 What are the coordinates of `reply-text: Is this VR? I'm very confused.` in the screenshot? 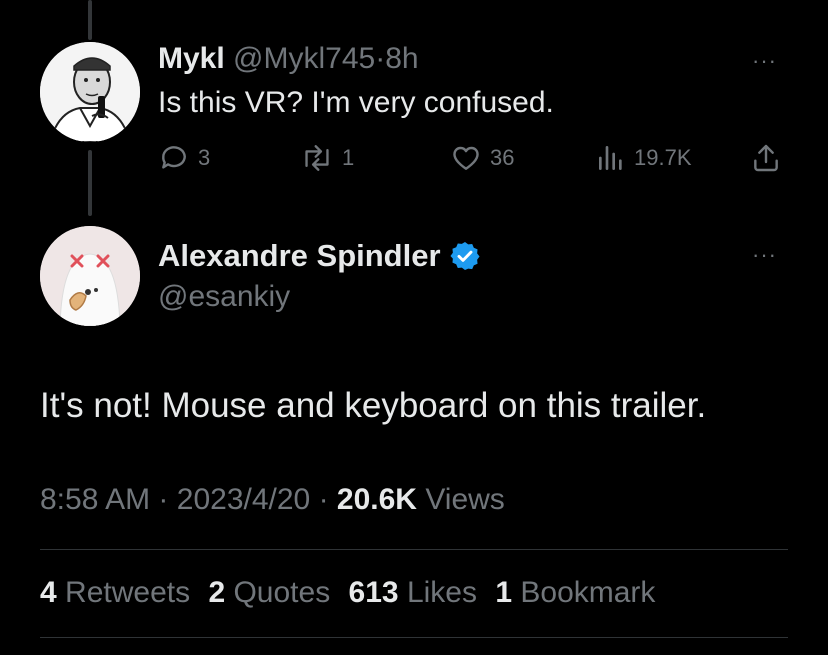 It's located at (356, 102).